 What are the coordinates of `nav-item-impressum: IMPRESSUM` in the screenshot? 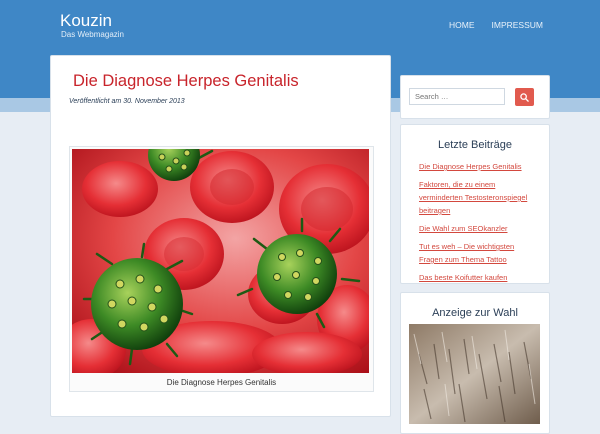 It's located at (517, 25).